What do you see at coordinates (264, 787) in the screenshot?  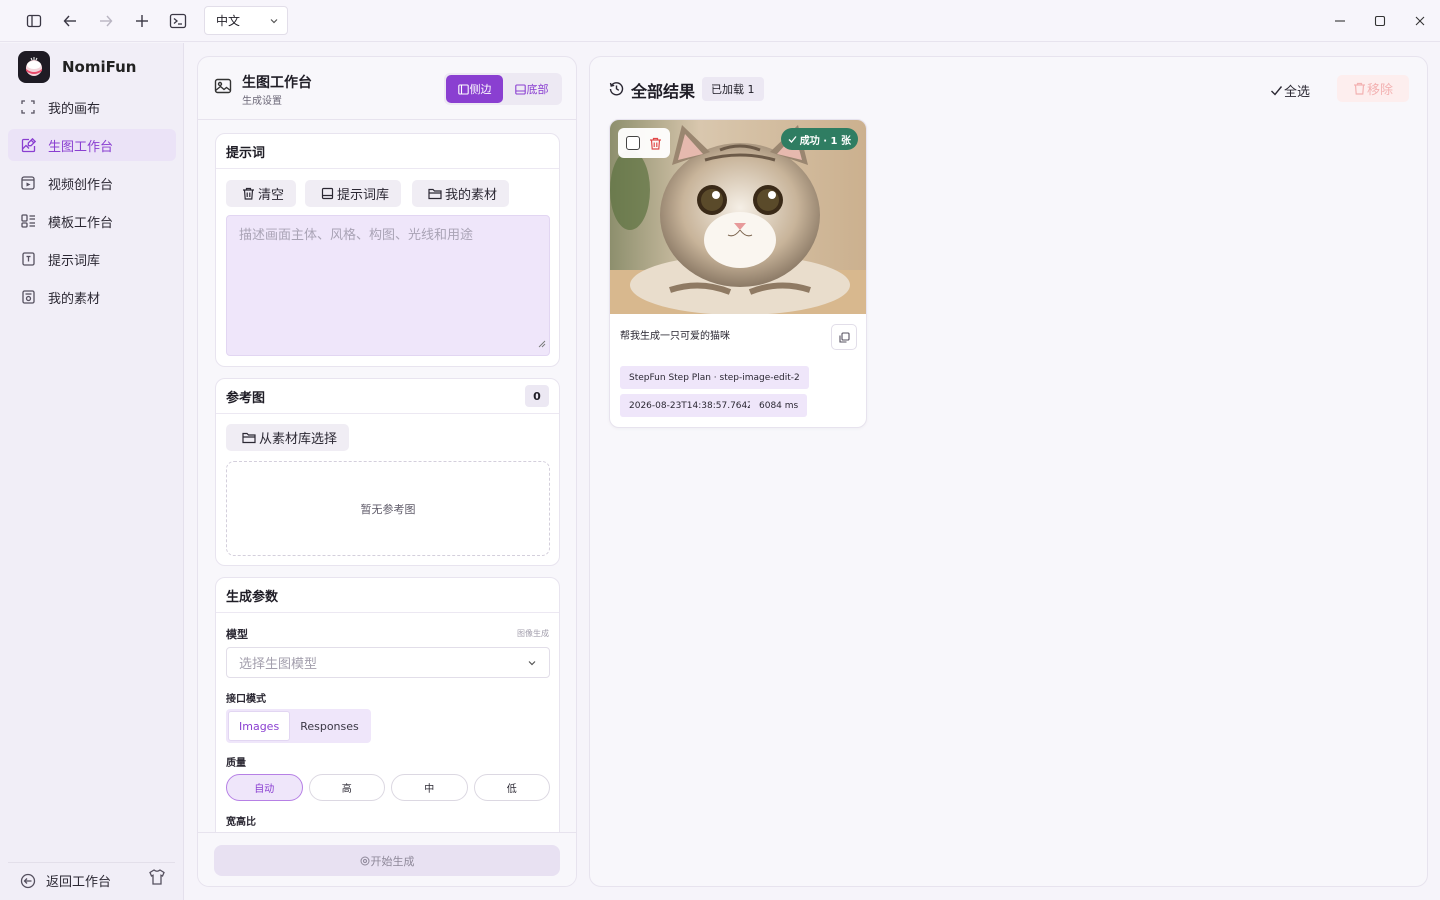 I see `quality-auto: 自动` at bounding box center [264, 787].